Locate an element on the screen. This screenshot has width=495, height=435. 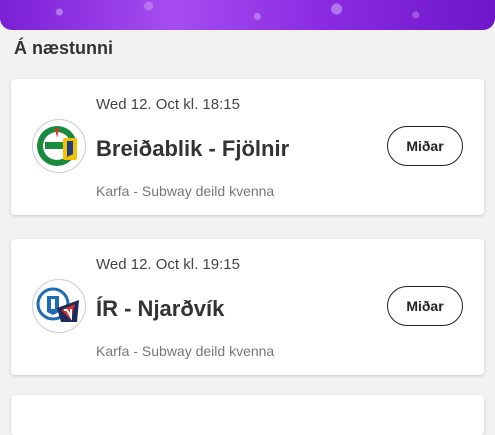
game-teams: Breiðablik - Fjölnir is located at coordinates (193, 148).